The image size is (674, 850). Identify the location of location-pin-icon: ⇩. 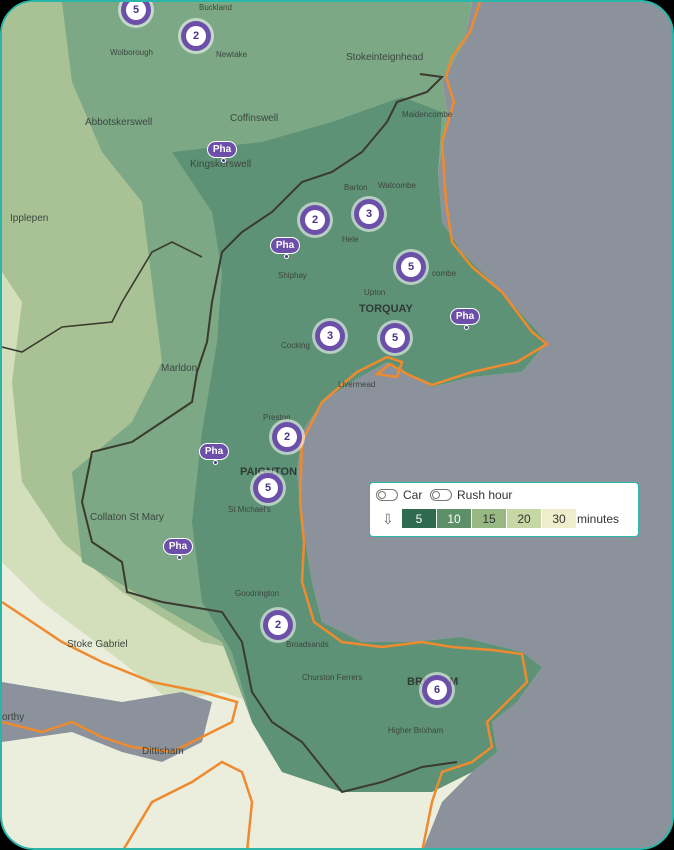
(388, 519).